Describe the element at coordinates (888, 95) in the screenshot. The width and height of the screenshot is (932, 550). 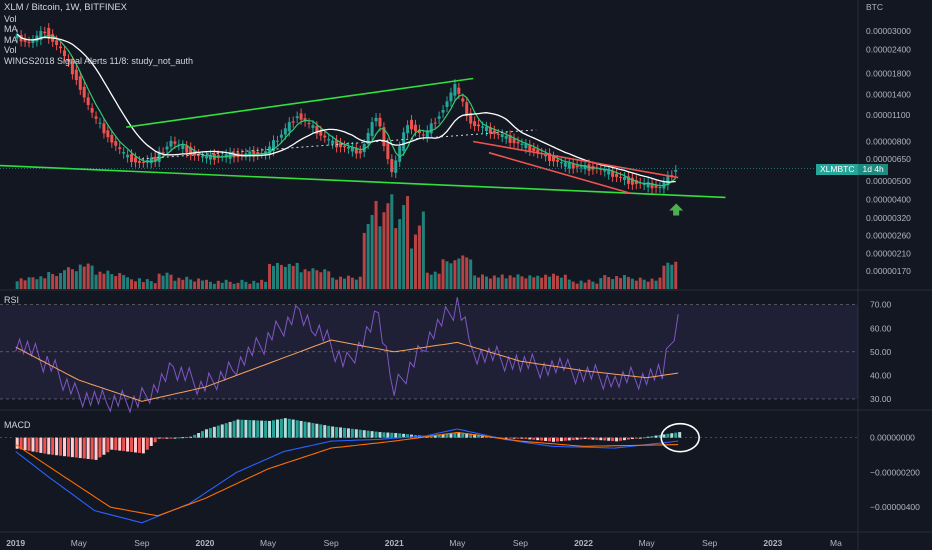
I see `price-tick-label: 0.00001400` at that location.